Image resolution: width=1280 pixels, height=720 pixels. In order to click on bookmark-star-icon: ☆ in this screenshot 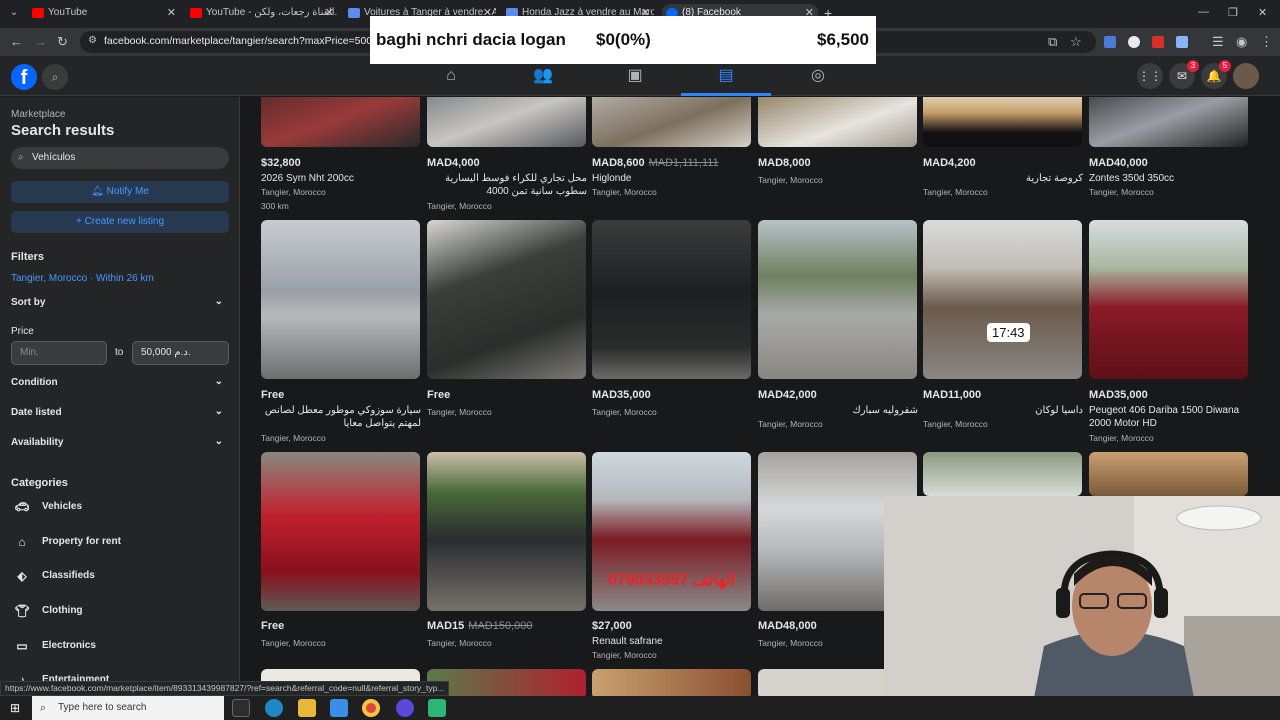, I will do `click(1076, 42)`.